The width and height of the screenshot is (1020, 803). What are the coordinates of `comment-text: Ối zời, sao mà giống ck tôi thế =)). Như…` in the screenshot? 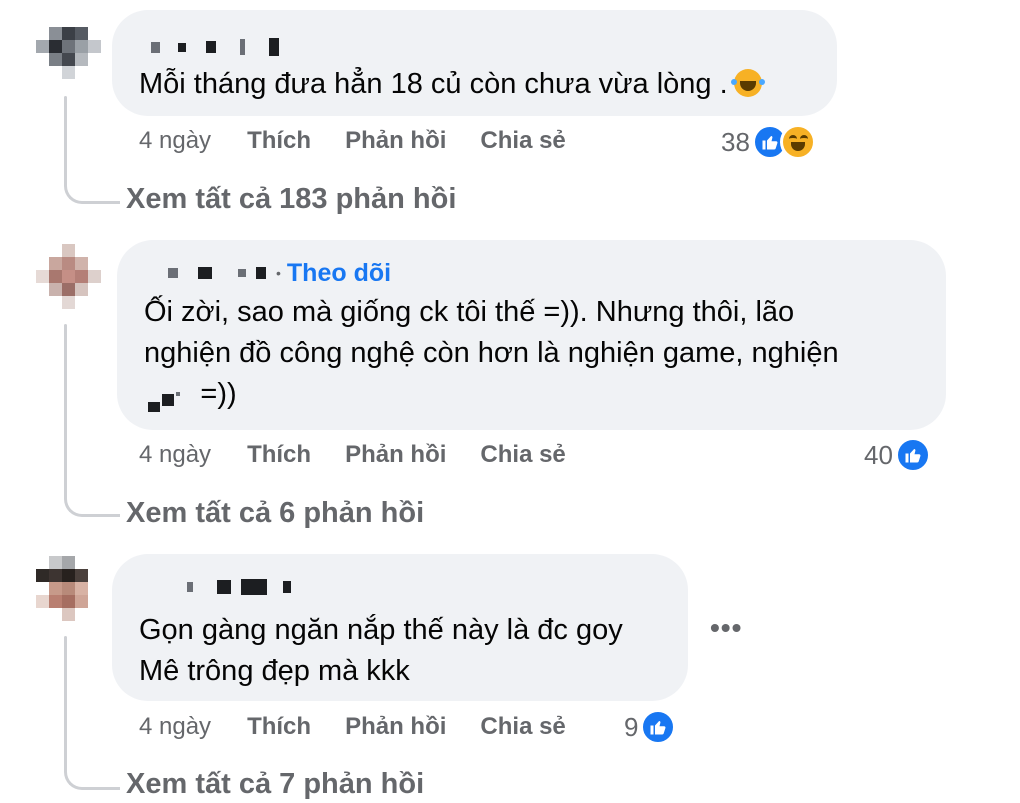 It's located at (491, 353).